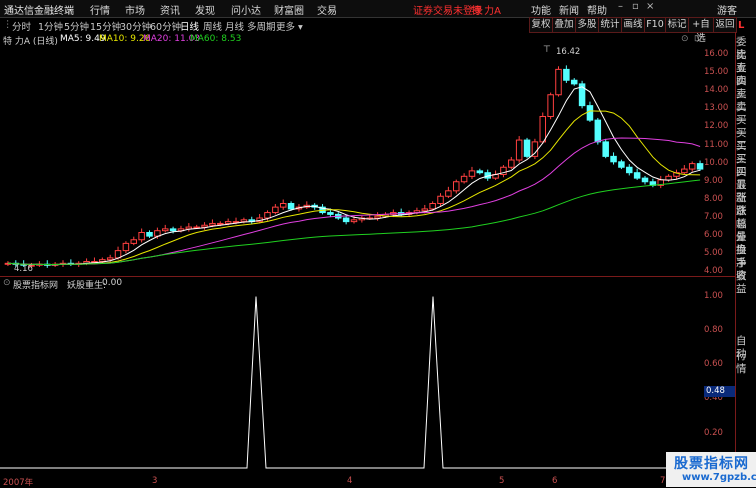 This screenshot has width=756, height=488. I want to click on price-tick: 8.00, so click(713, 198).